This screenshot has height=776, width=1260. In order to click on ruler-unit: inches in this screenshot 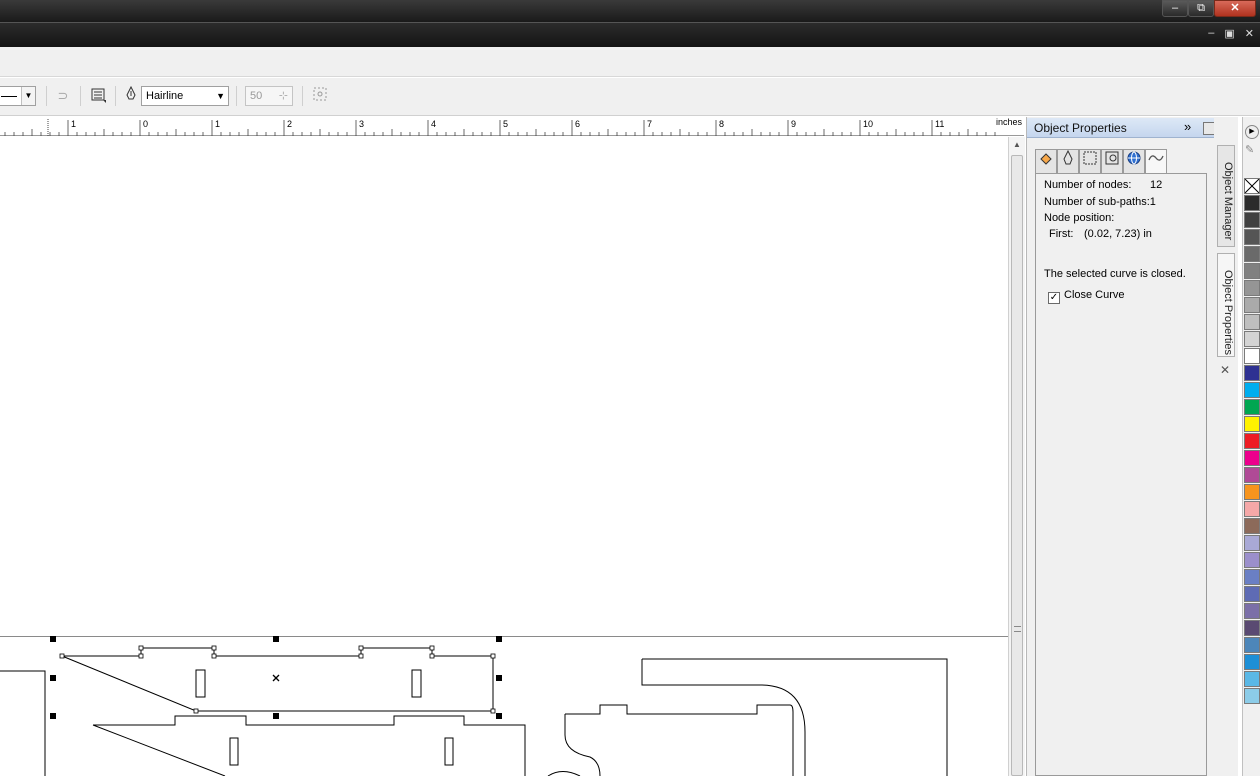, I will do `click(1008, 122)`.